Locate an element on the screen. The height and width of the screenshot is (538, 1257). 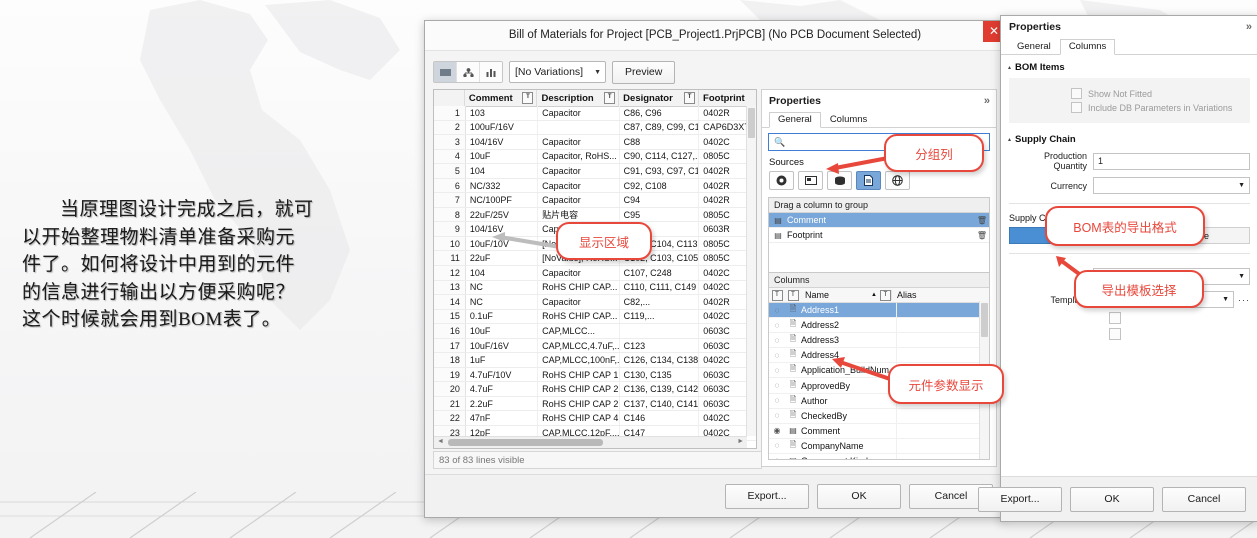
list-item: ◉ ▤ Comment is located at coordinates (879, 431).